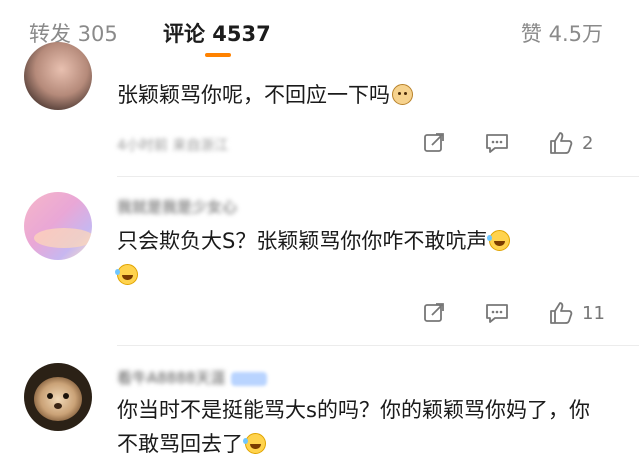 This screenshot has width=639, height=464. I want to click on like-button: 2, so click(570, 143).